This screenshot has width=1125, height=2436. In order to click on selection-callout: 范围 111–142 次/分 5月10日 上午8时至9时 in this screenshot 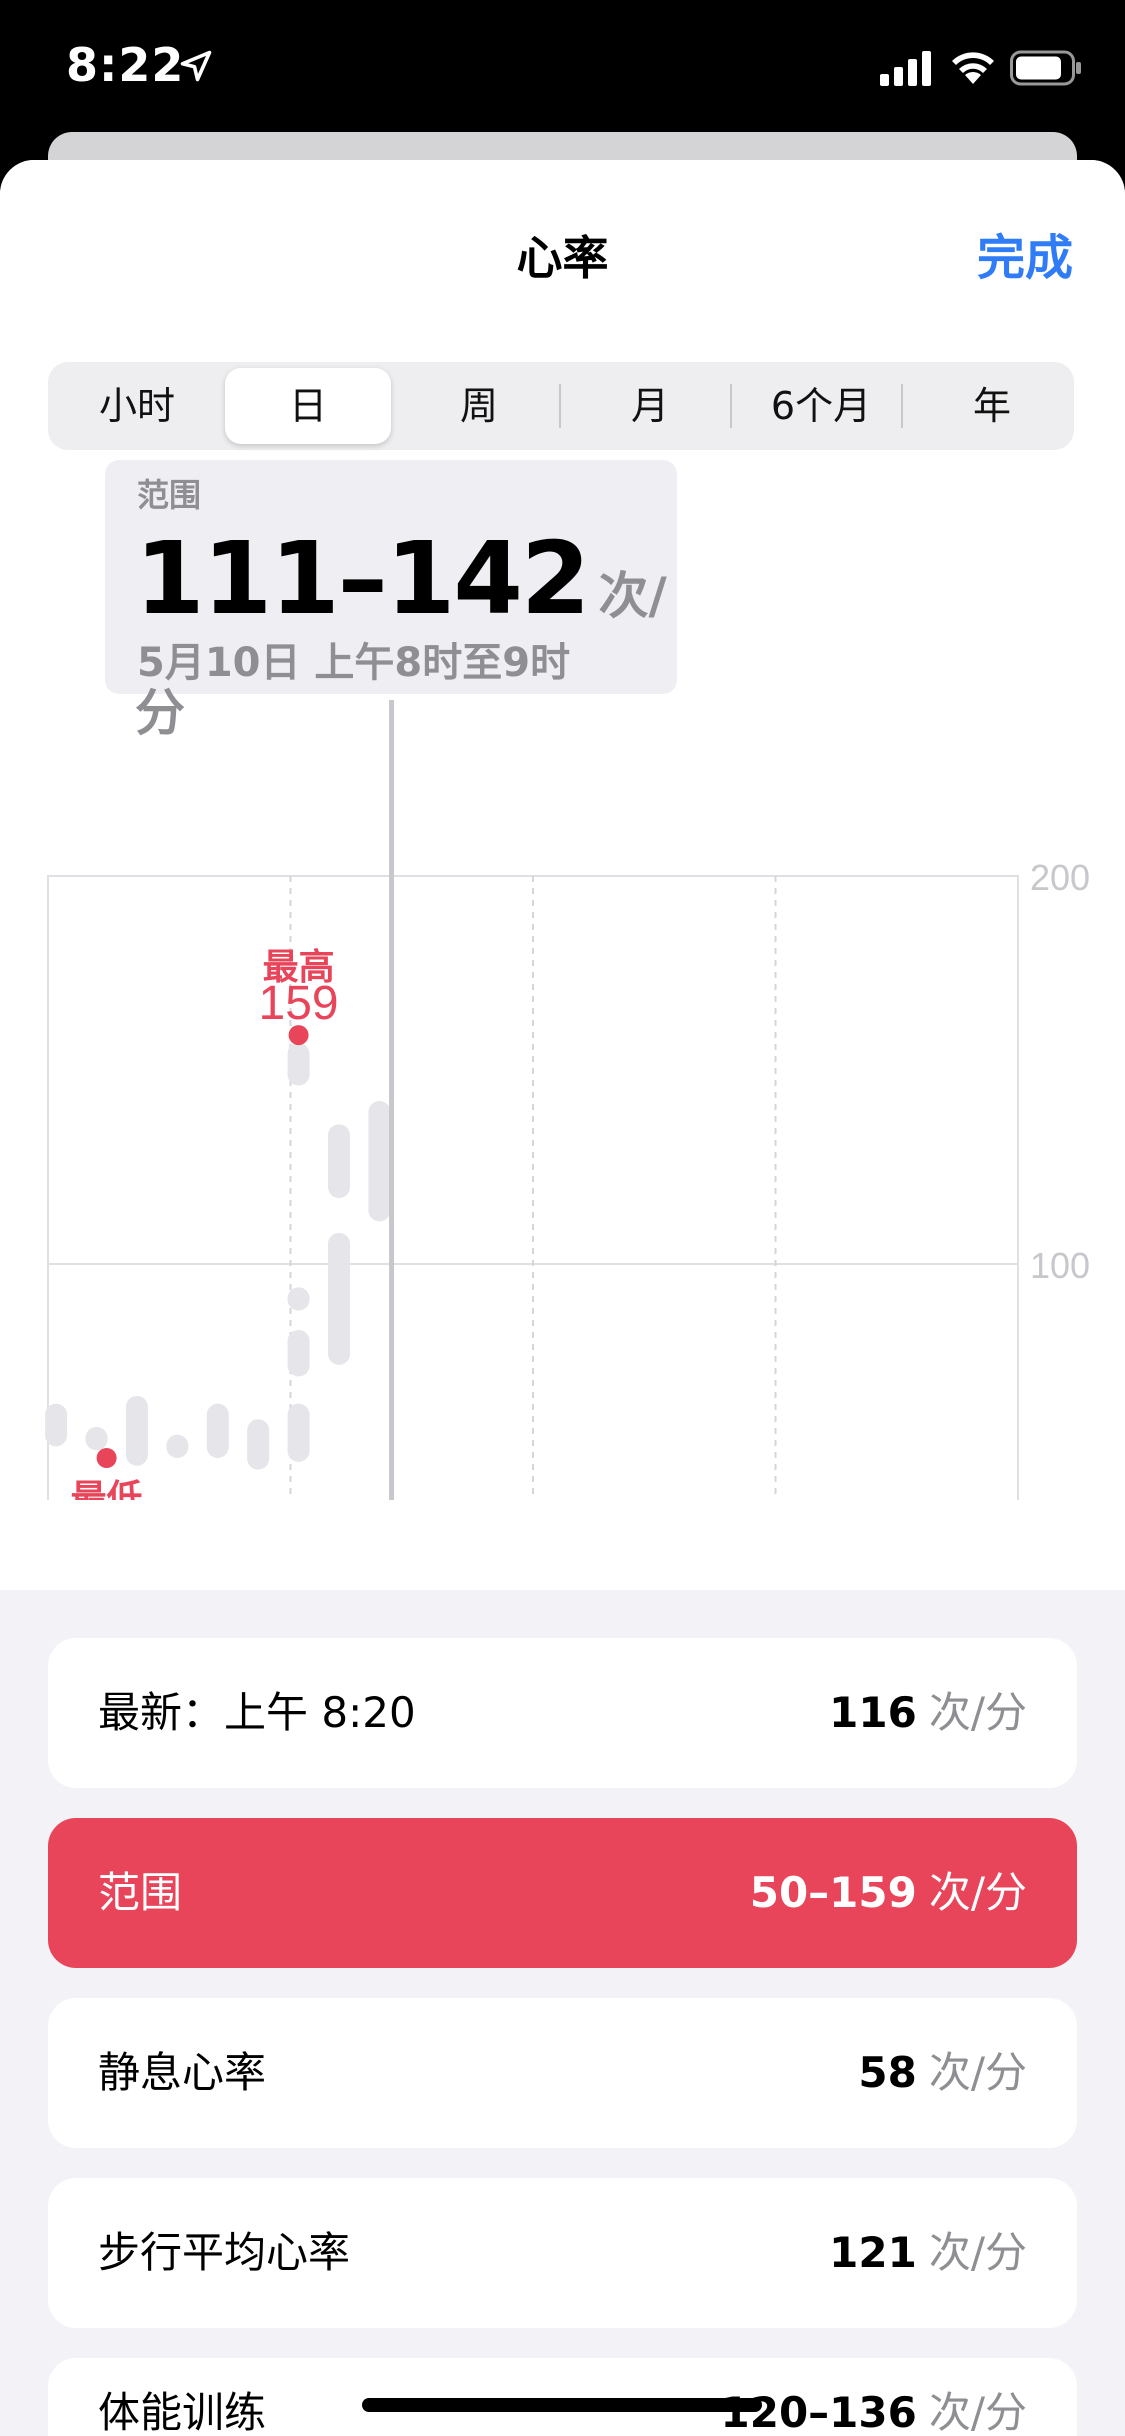, I will do `click(391, 601)`.